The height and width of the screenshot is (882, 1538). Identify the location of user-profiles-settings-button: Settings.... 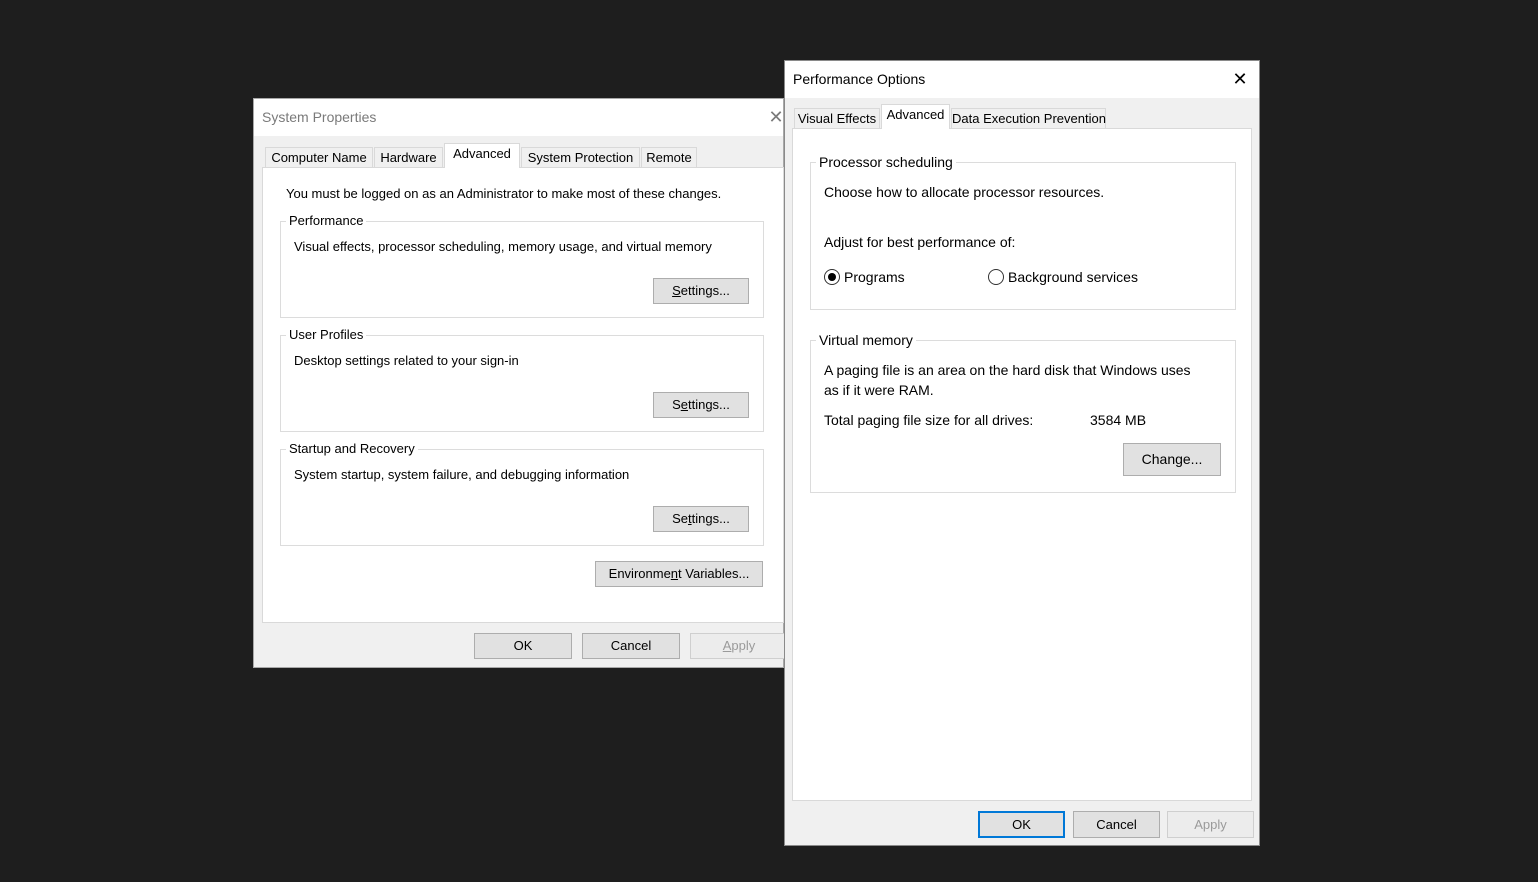
(701, 405).